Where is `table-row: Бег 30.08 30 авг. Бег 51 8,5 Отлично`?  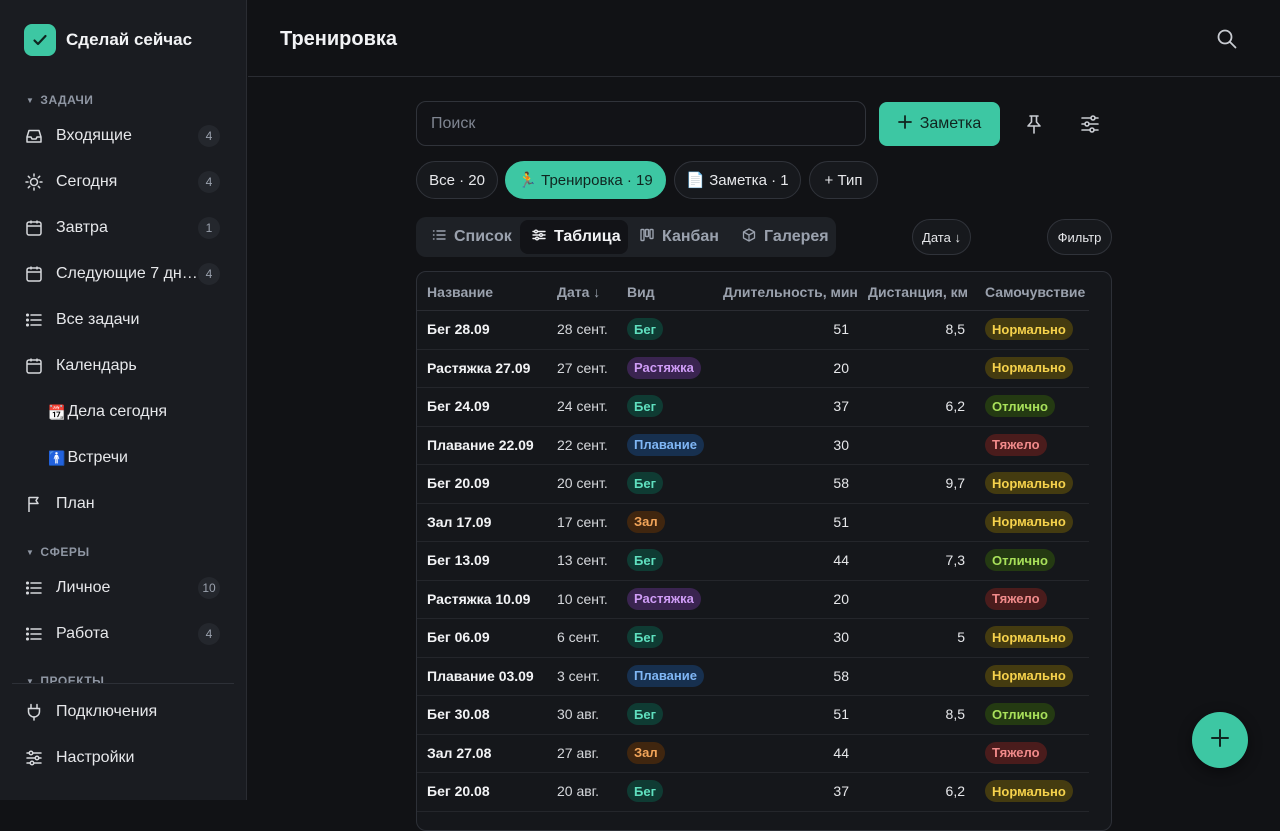
table-row: Бег 30.08 30 авг. Бег 51 8,5 Отлично is located at coordinates (753, 715).